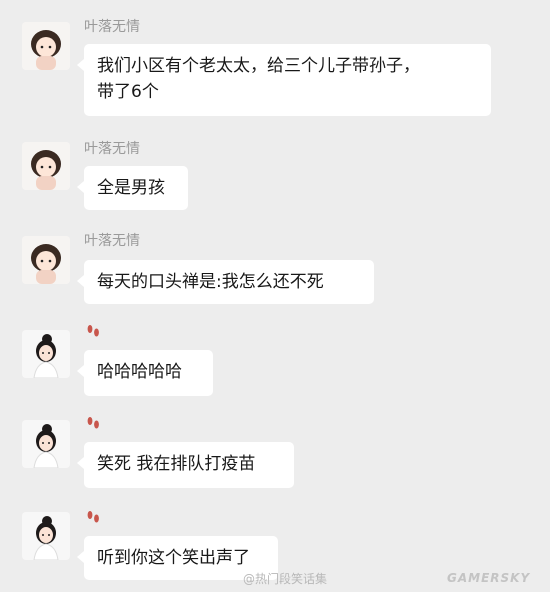 Image resolution: width=550 pixels, height=592 pixels. I want to click on watermark-logo: GAMERSKY, so click(489, 578).